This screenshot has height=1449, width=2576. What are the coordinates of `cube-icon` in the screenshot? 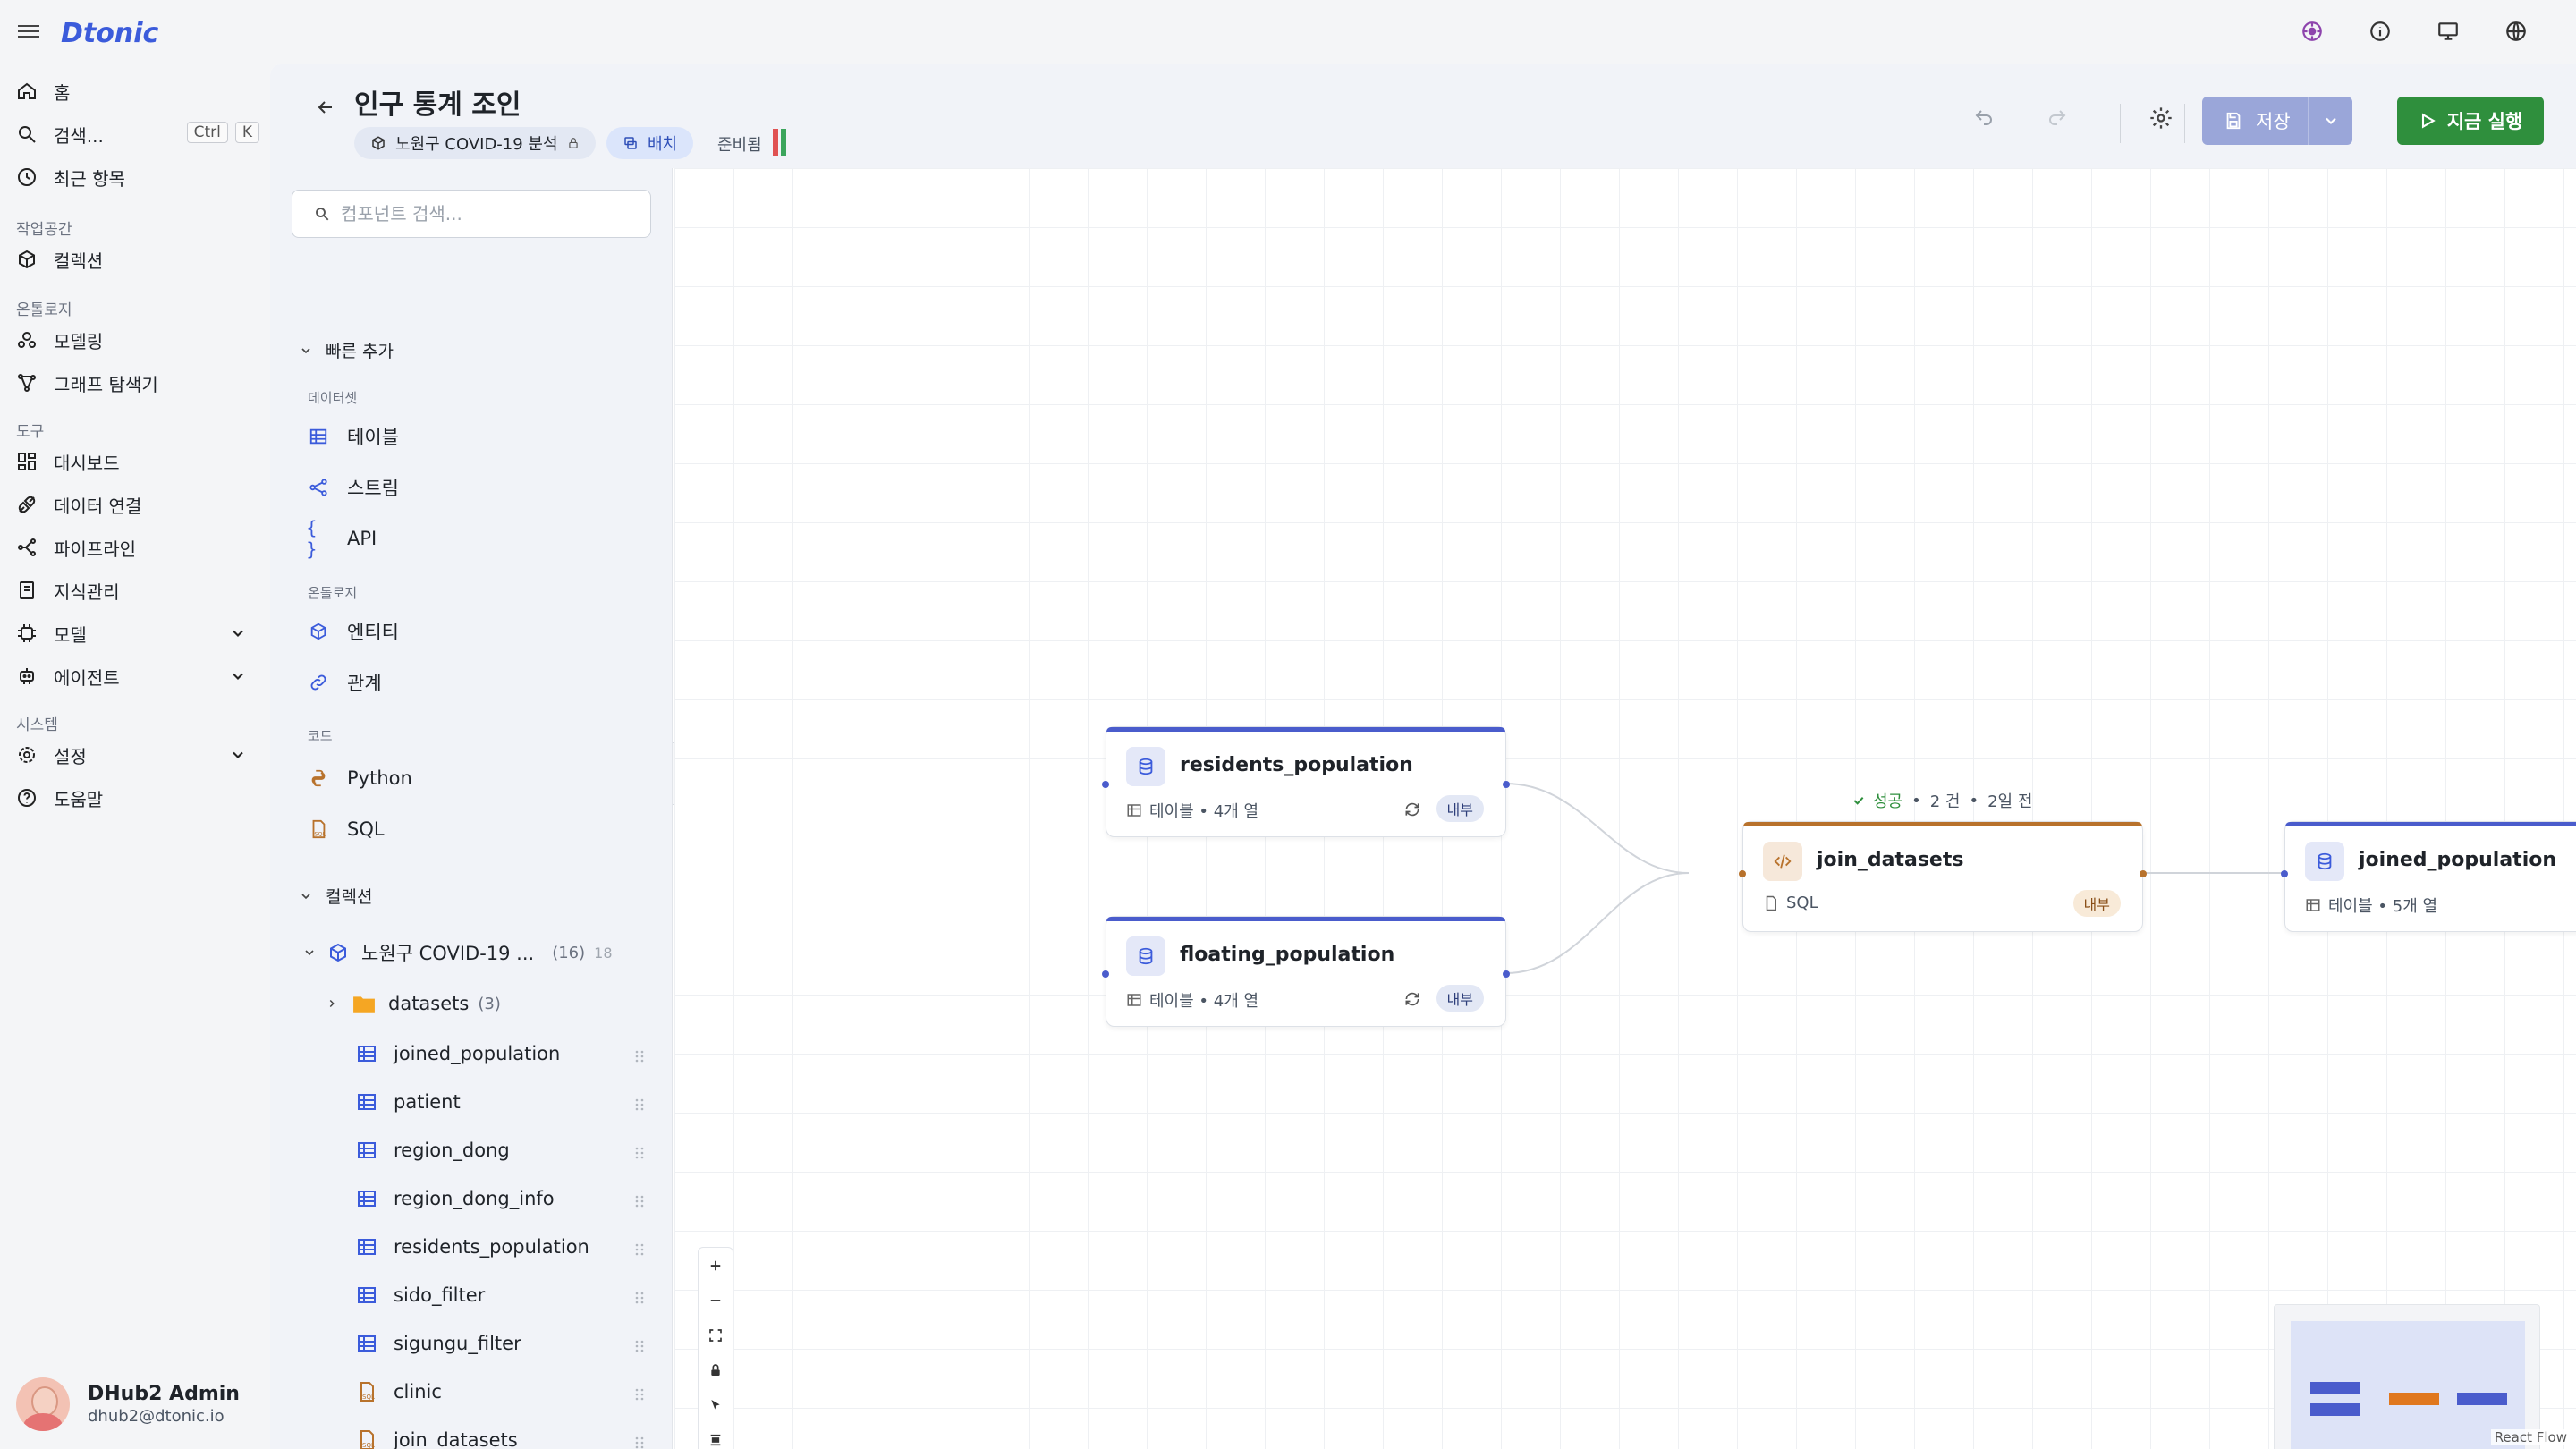 It's located at (338, 952).